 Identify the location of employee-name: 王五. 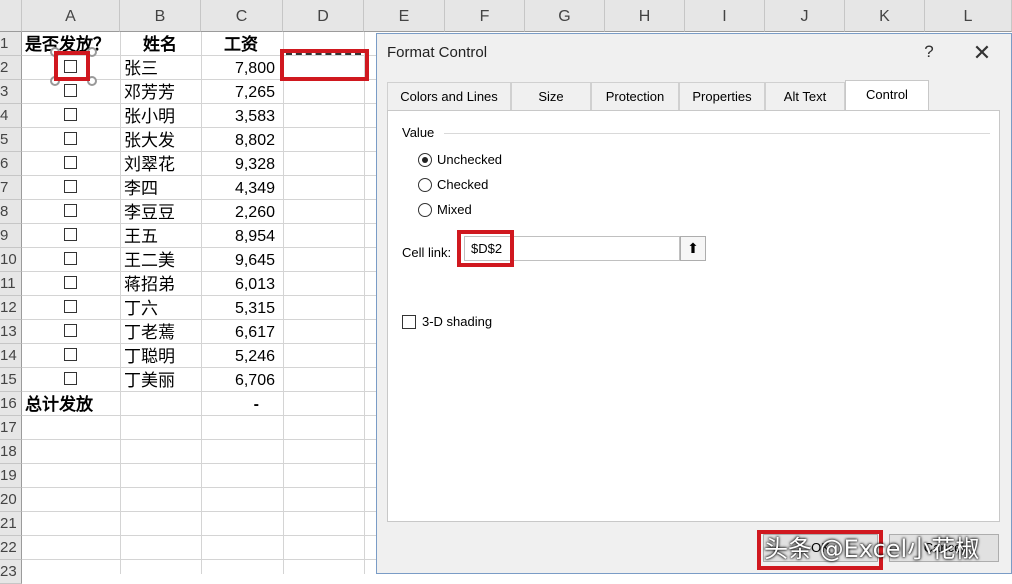
(141, 236).